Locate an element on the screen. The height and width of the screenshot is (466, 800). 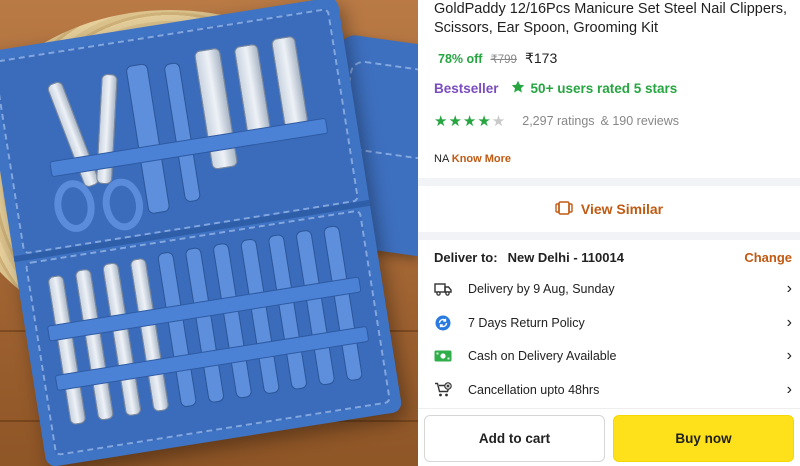
delivery-date-row: Delivery by 9 Aug, Sunday › is located at coordinates (613, 289).